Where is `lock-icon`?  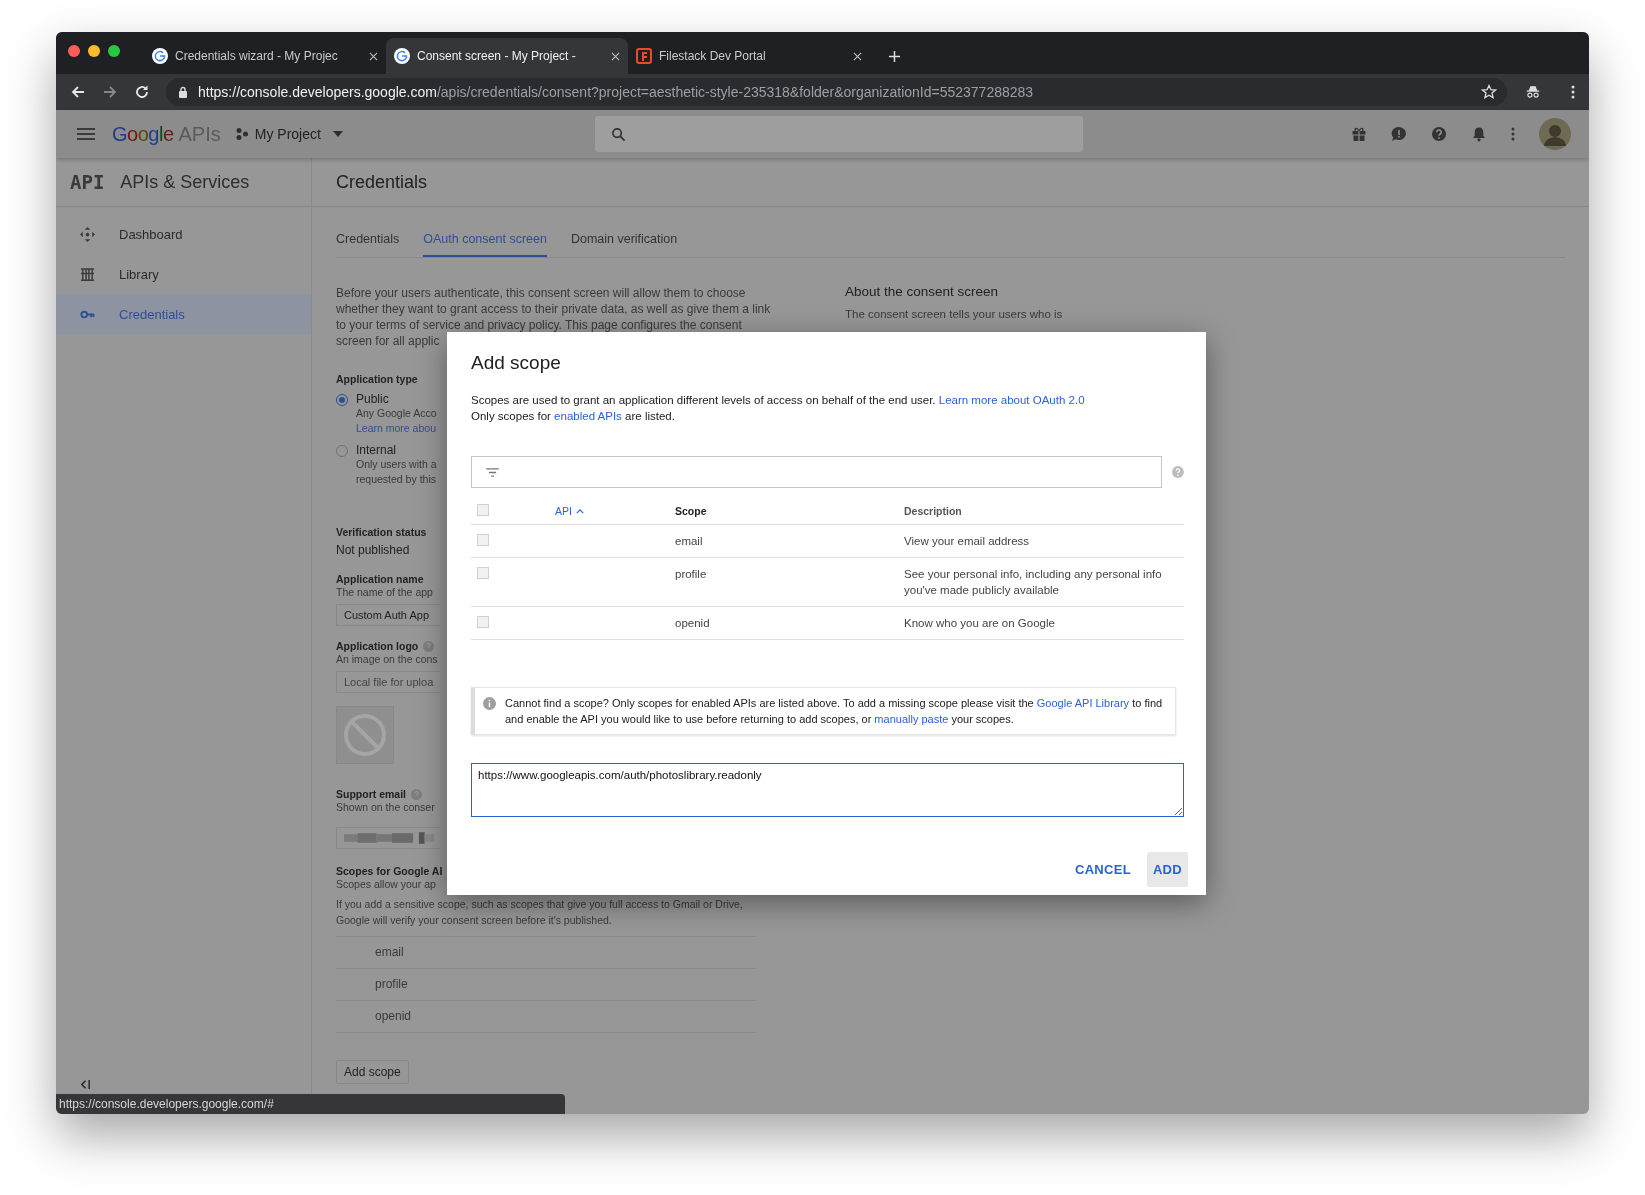
lock-icon is located at coordinates (183, 92).